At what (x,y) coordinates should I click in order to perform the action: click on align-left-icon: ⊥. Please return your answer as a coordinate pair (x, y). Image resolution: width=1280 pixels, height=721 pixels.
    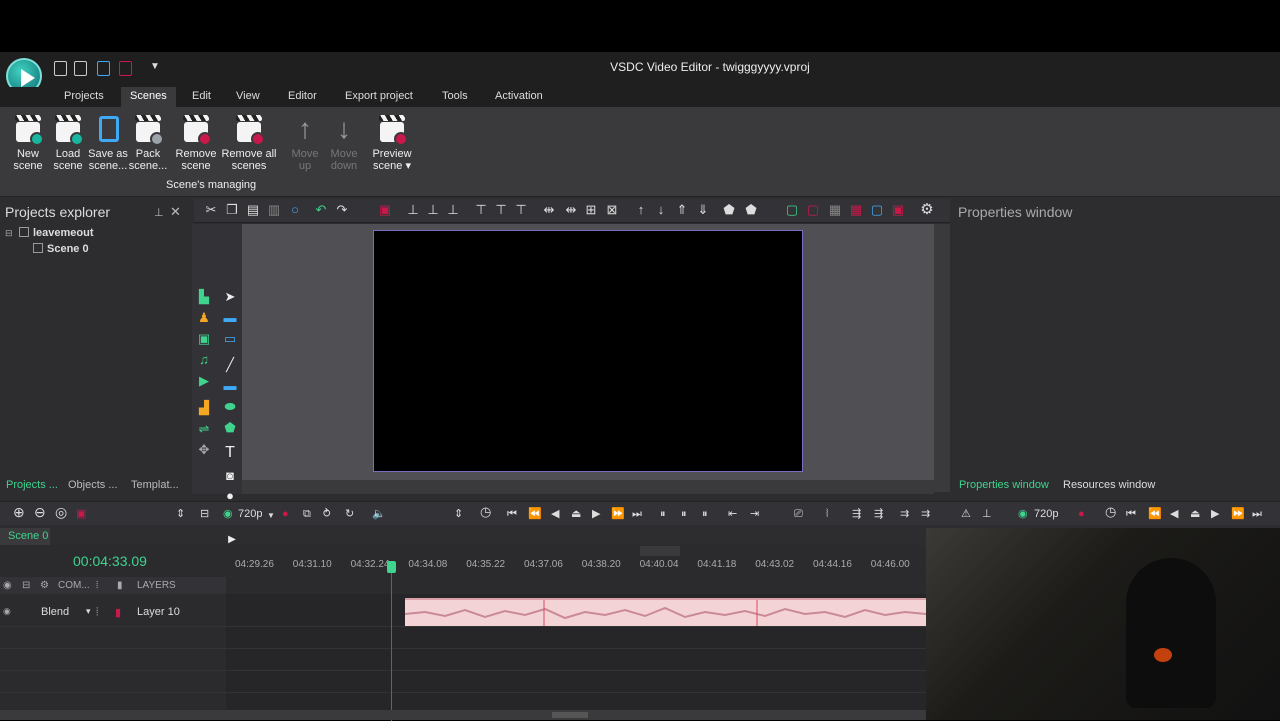
    Looking at the image, I should click on (413, 210).